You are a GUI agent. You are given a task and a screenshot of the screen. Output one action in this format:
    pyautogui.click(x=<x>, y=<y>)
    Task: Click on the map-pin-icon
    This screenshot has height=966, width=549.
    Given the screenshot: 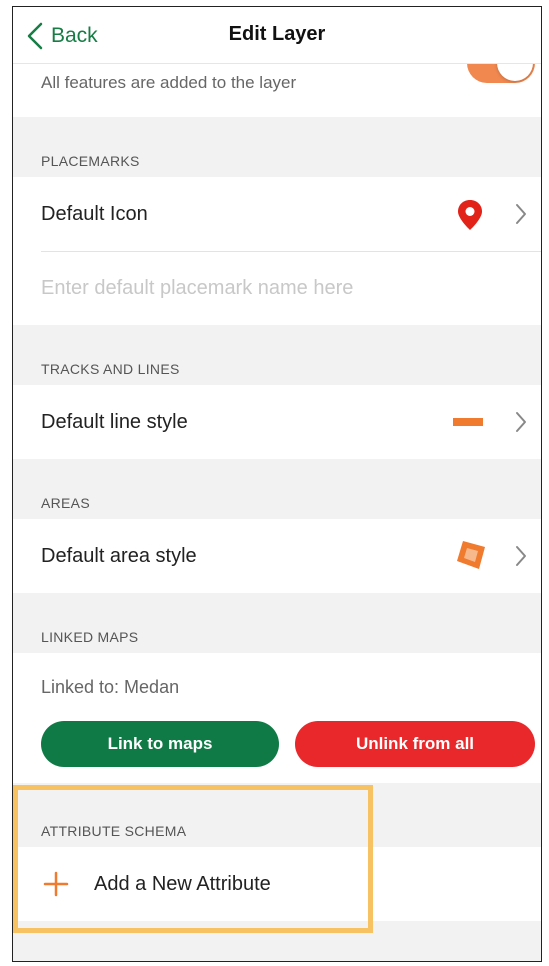 What is the action you would take?
    pyautogui.click(x=470, y=215)
    